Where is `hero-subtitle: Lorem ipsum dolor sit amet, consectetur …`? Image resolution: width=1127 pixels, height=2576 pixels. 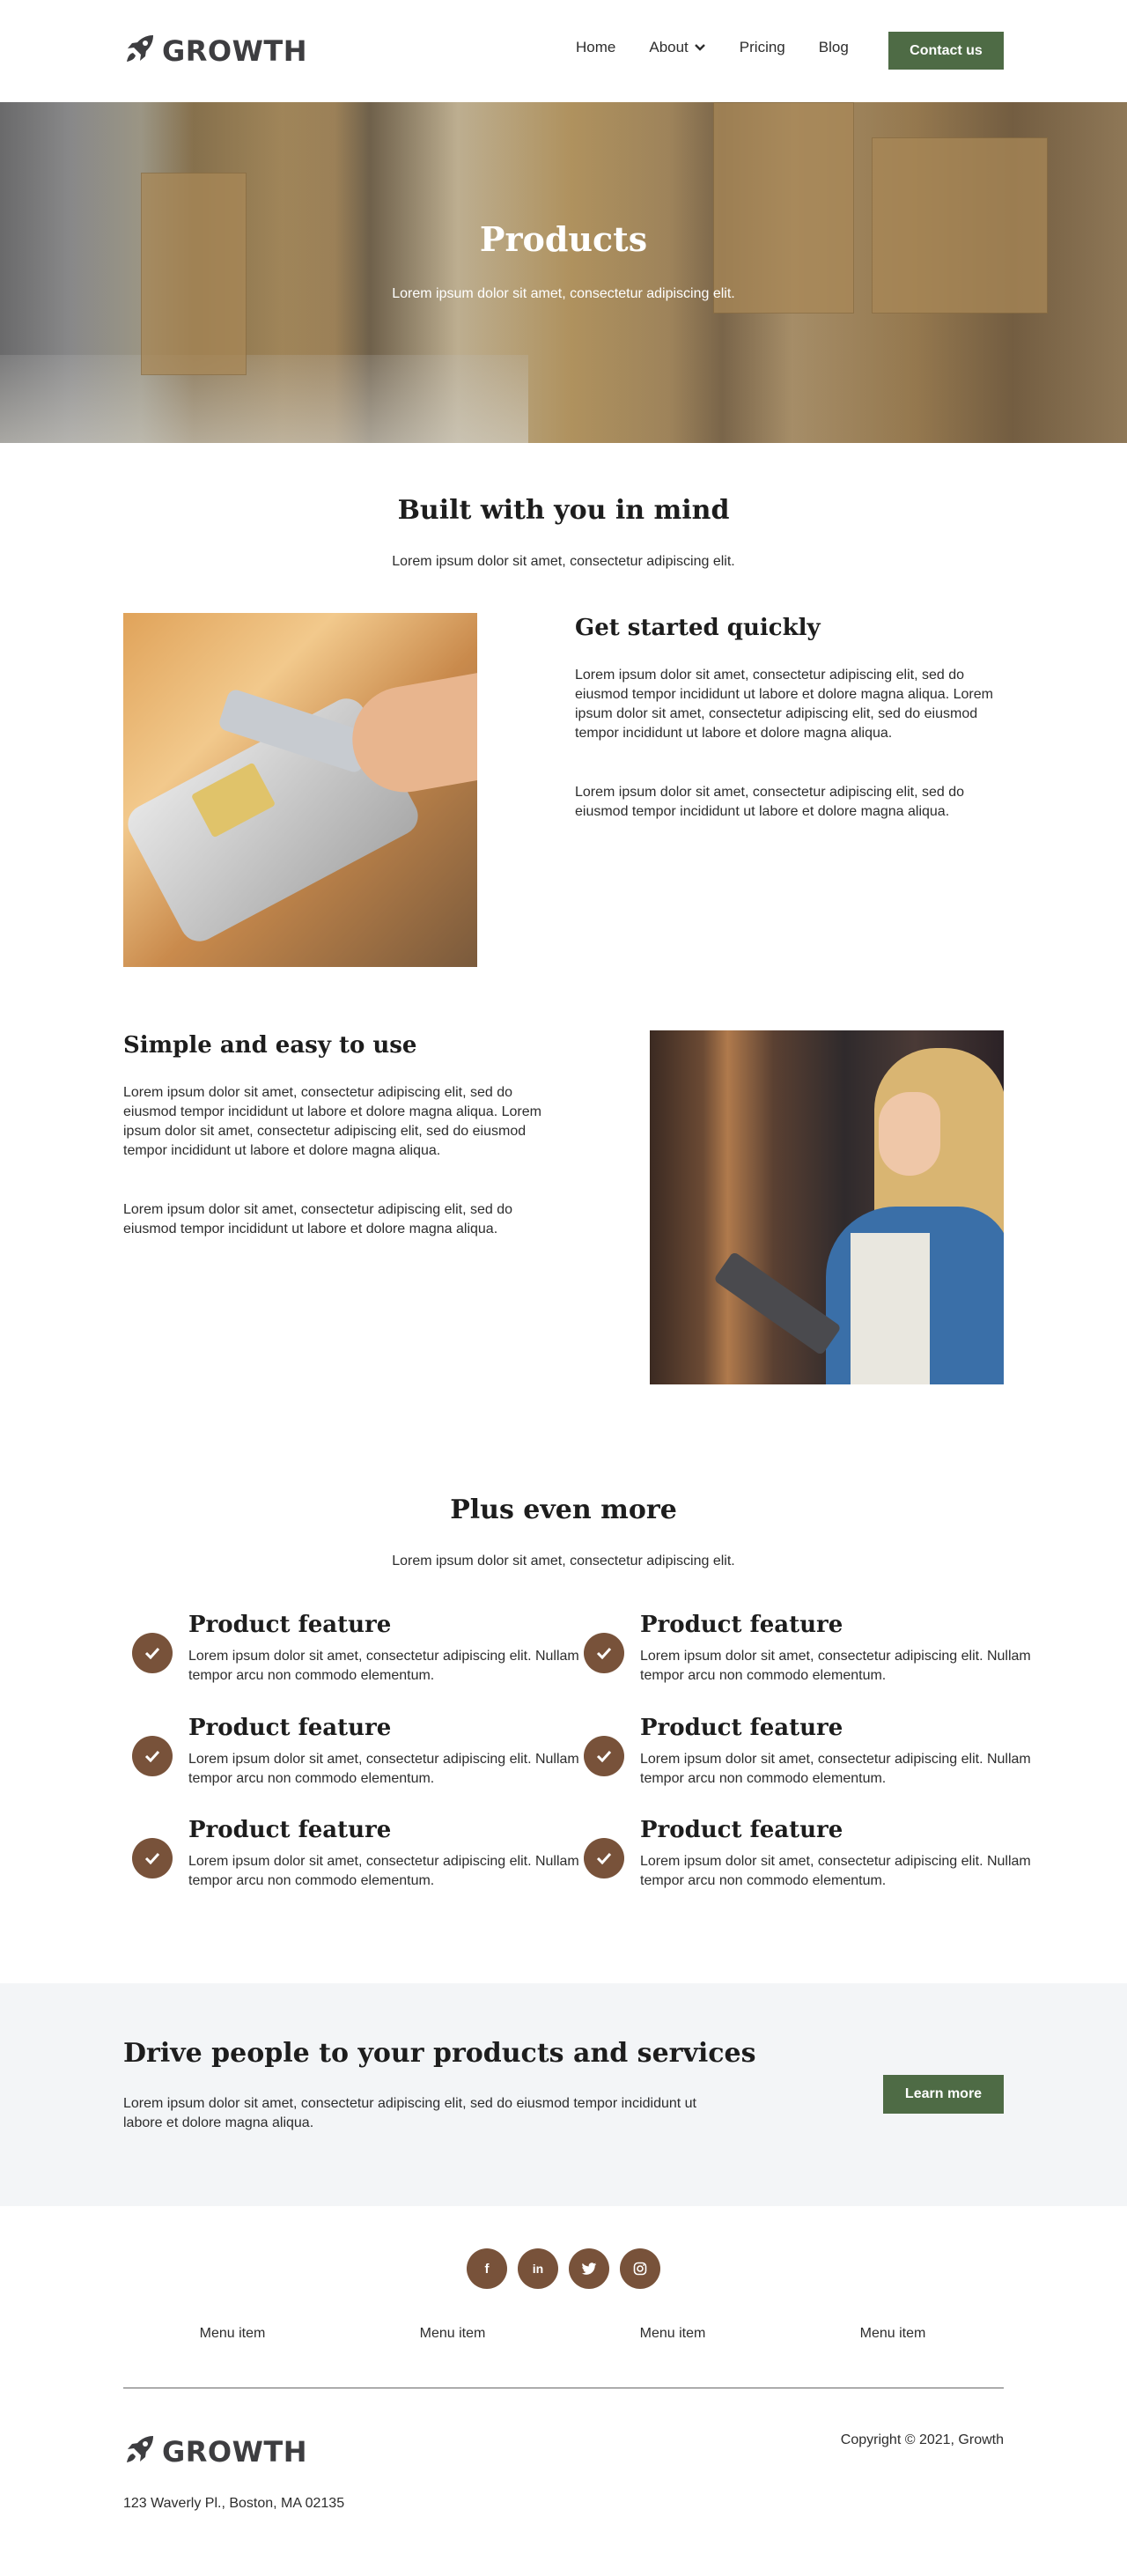 hero-subtitle: Lorem ipsum dolor sit amet, consectetur … is located at coordinates (563, 293).